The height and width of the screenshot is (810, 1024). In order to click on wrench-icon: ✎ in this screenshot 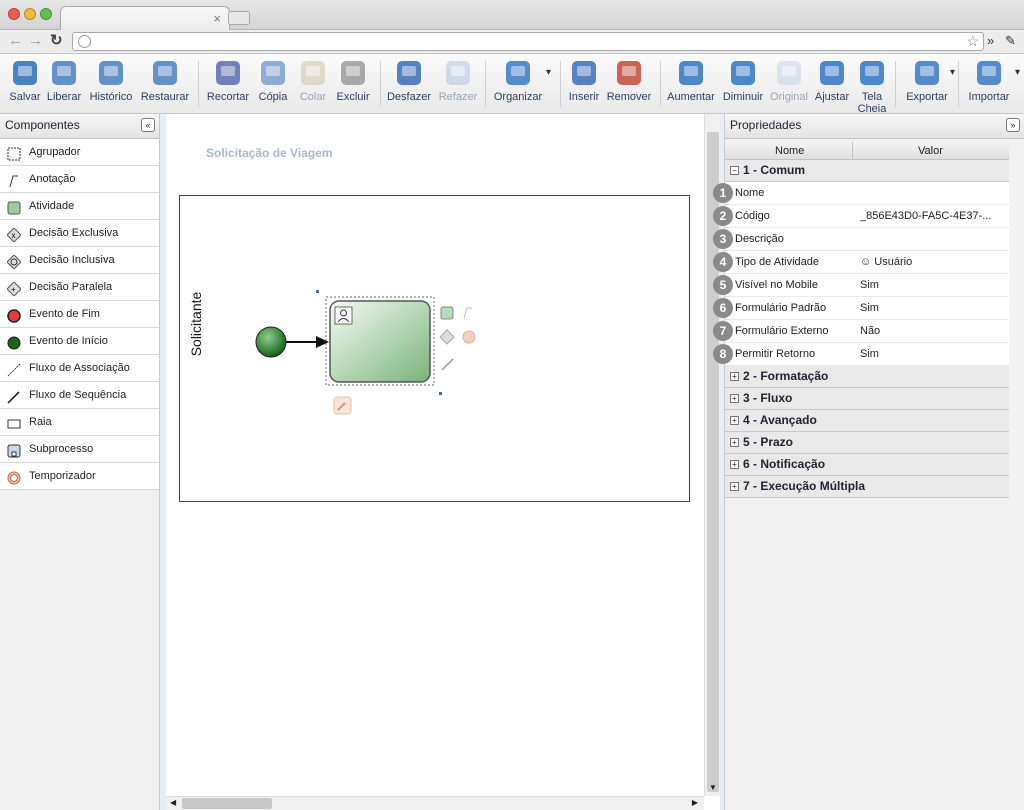, I will do `click(1010, 41)`.